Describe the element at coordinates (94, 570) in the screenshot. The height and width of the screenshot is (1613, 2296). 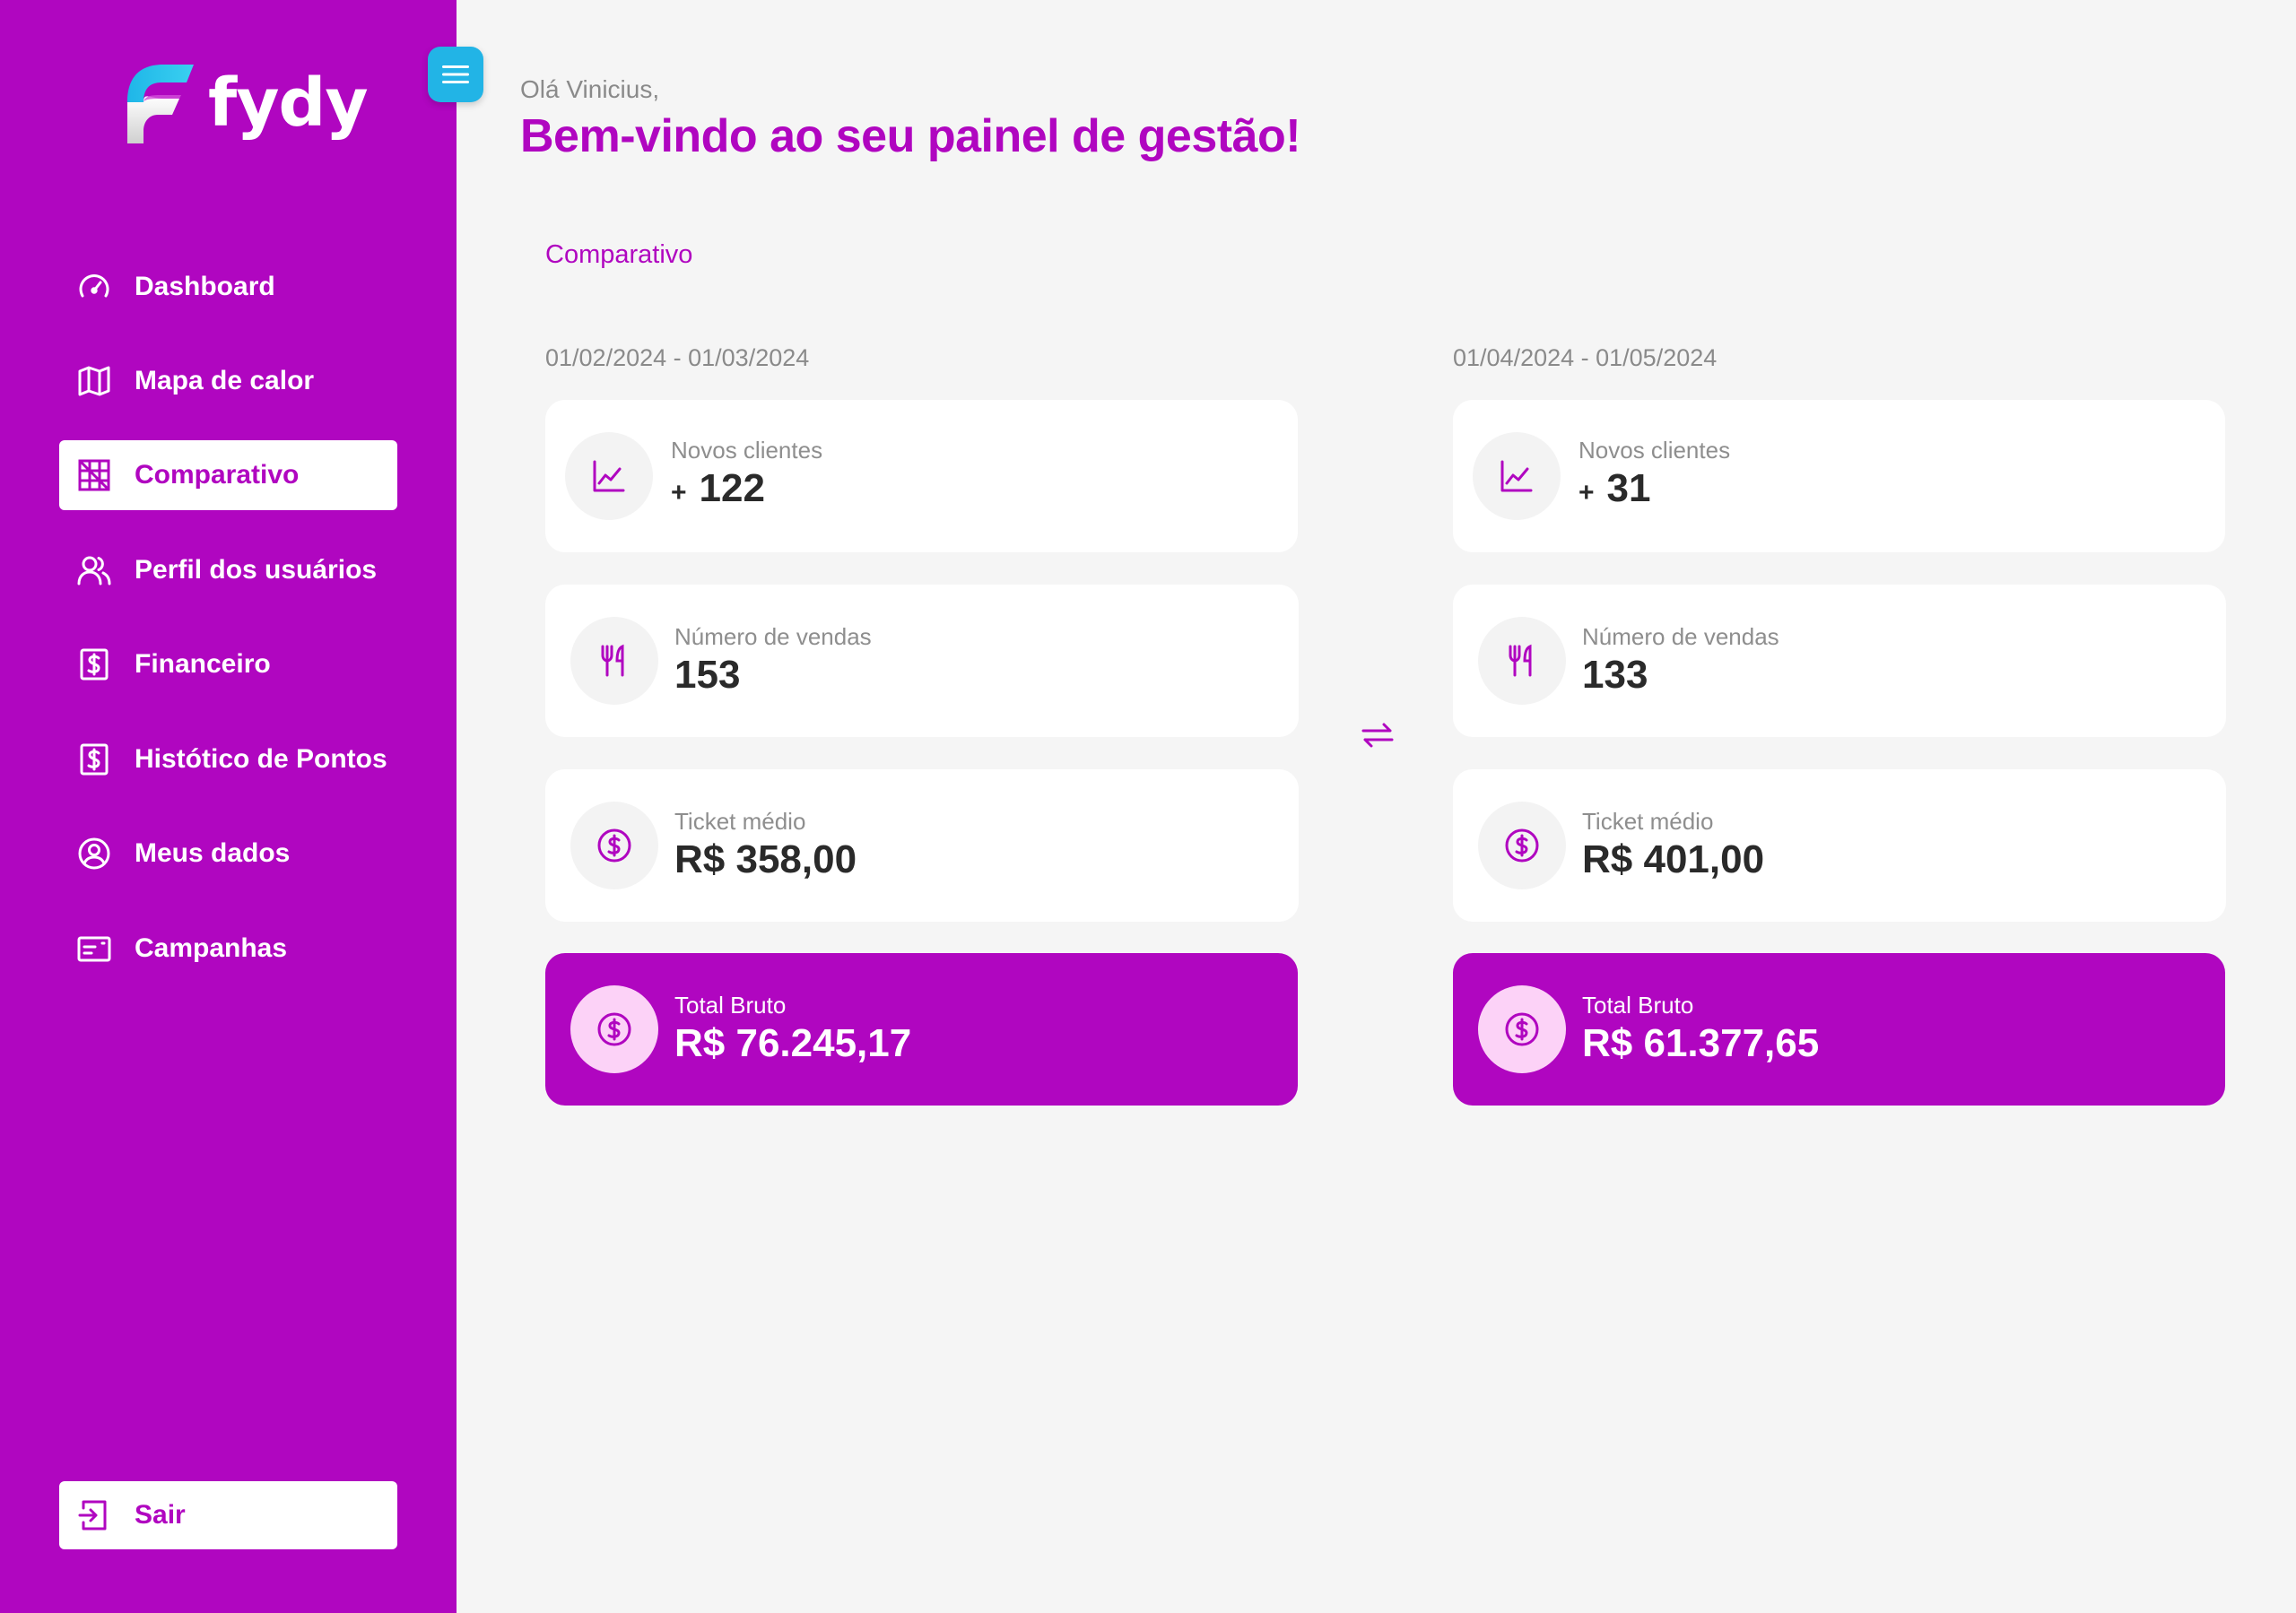
I see `users-icon` at that location.